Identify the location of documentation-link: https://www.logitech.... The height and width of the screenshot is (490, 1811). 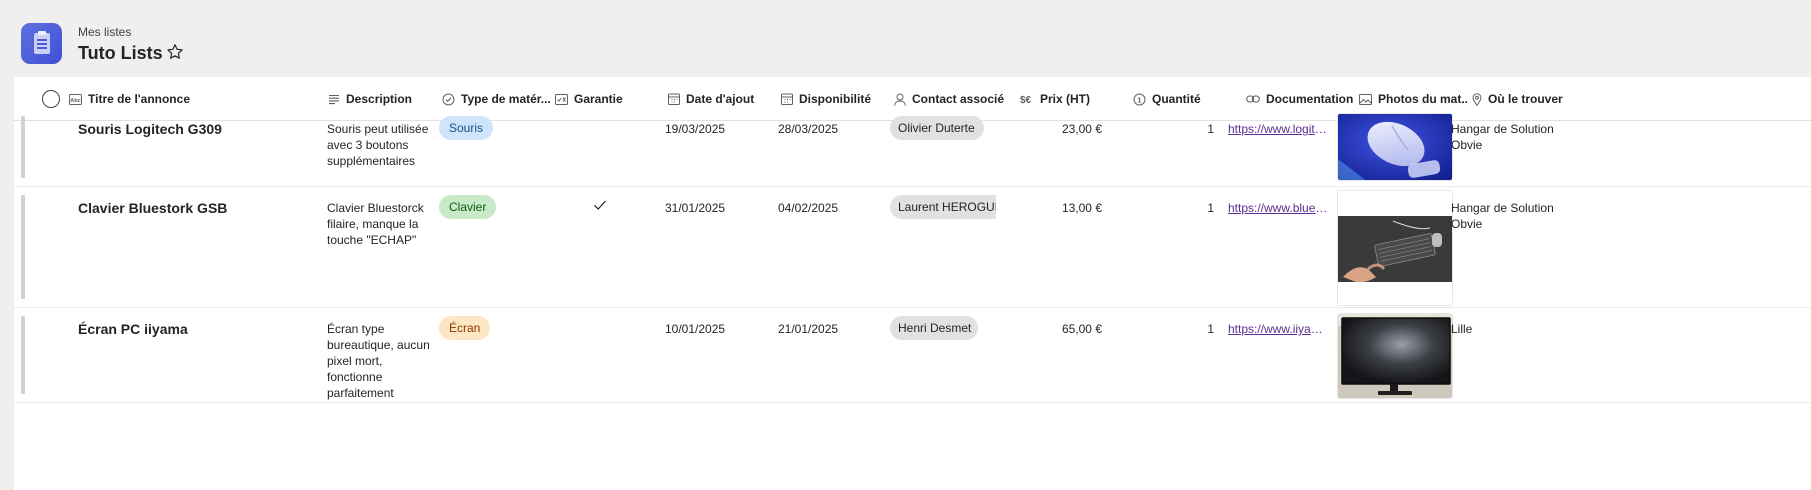
(1278, 129).